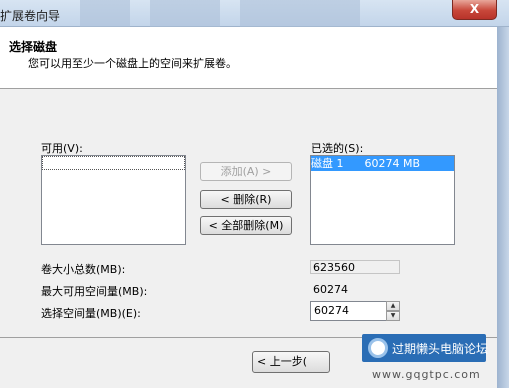  I want to click on spin-down-icon: ▼, so click(393, 316).